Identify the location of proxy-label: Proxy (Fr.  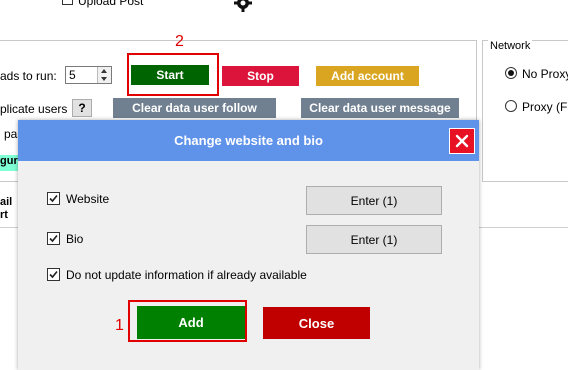
(545, 107).